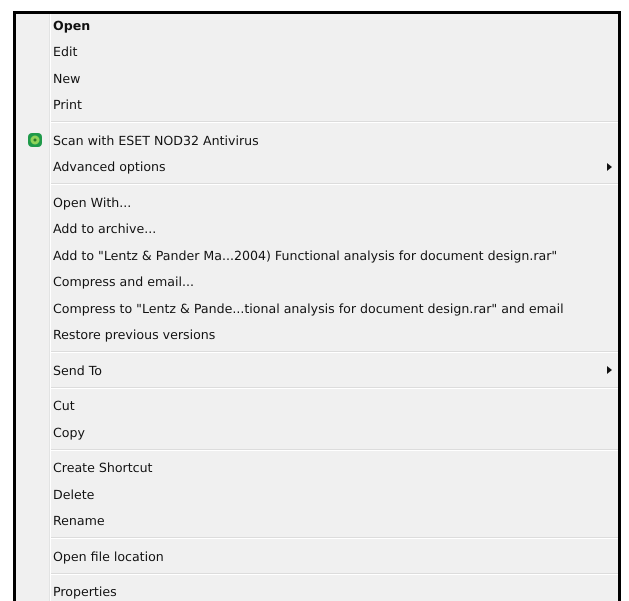 The width and height of the screenshot is (629, 601). What do you see at coordinates (73, 494) in the screenshot?
I see `menu-item: Delete` at bounding box center [73, 494].